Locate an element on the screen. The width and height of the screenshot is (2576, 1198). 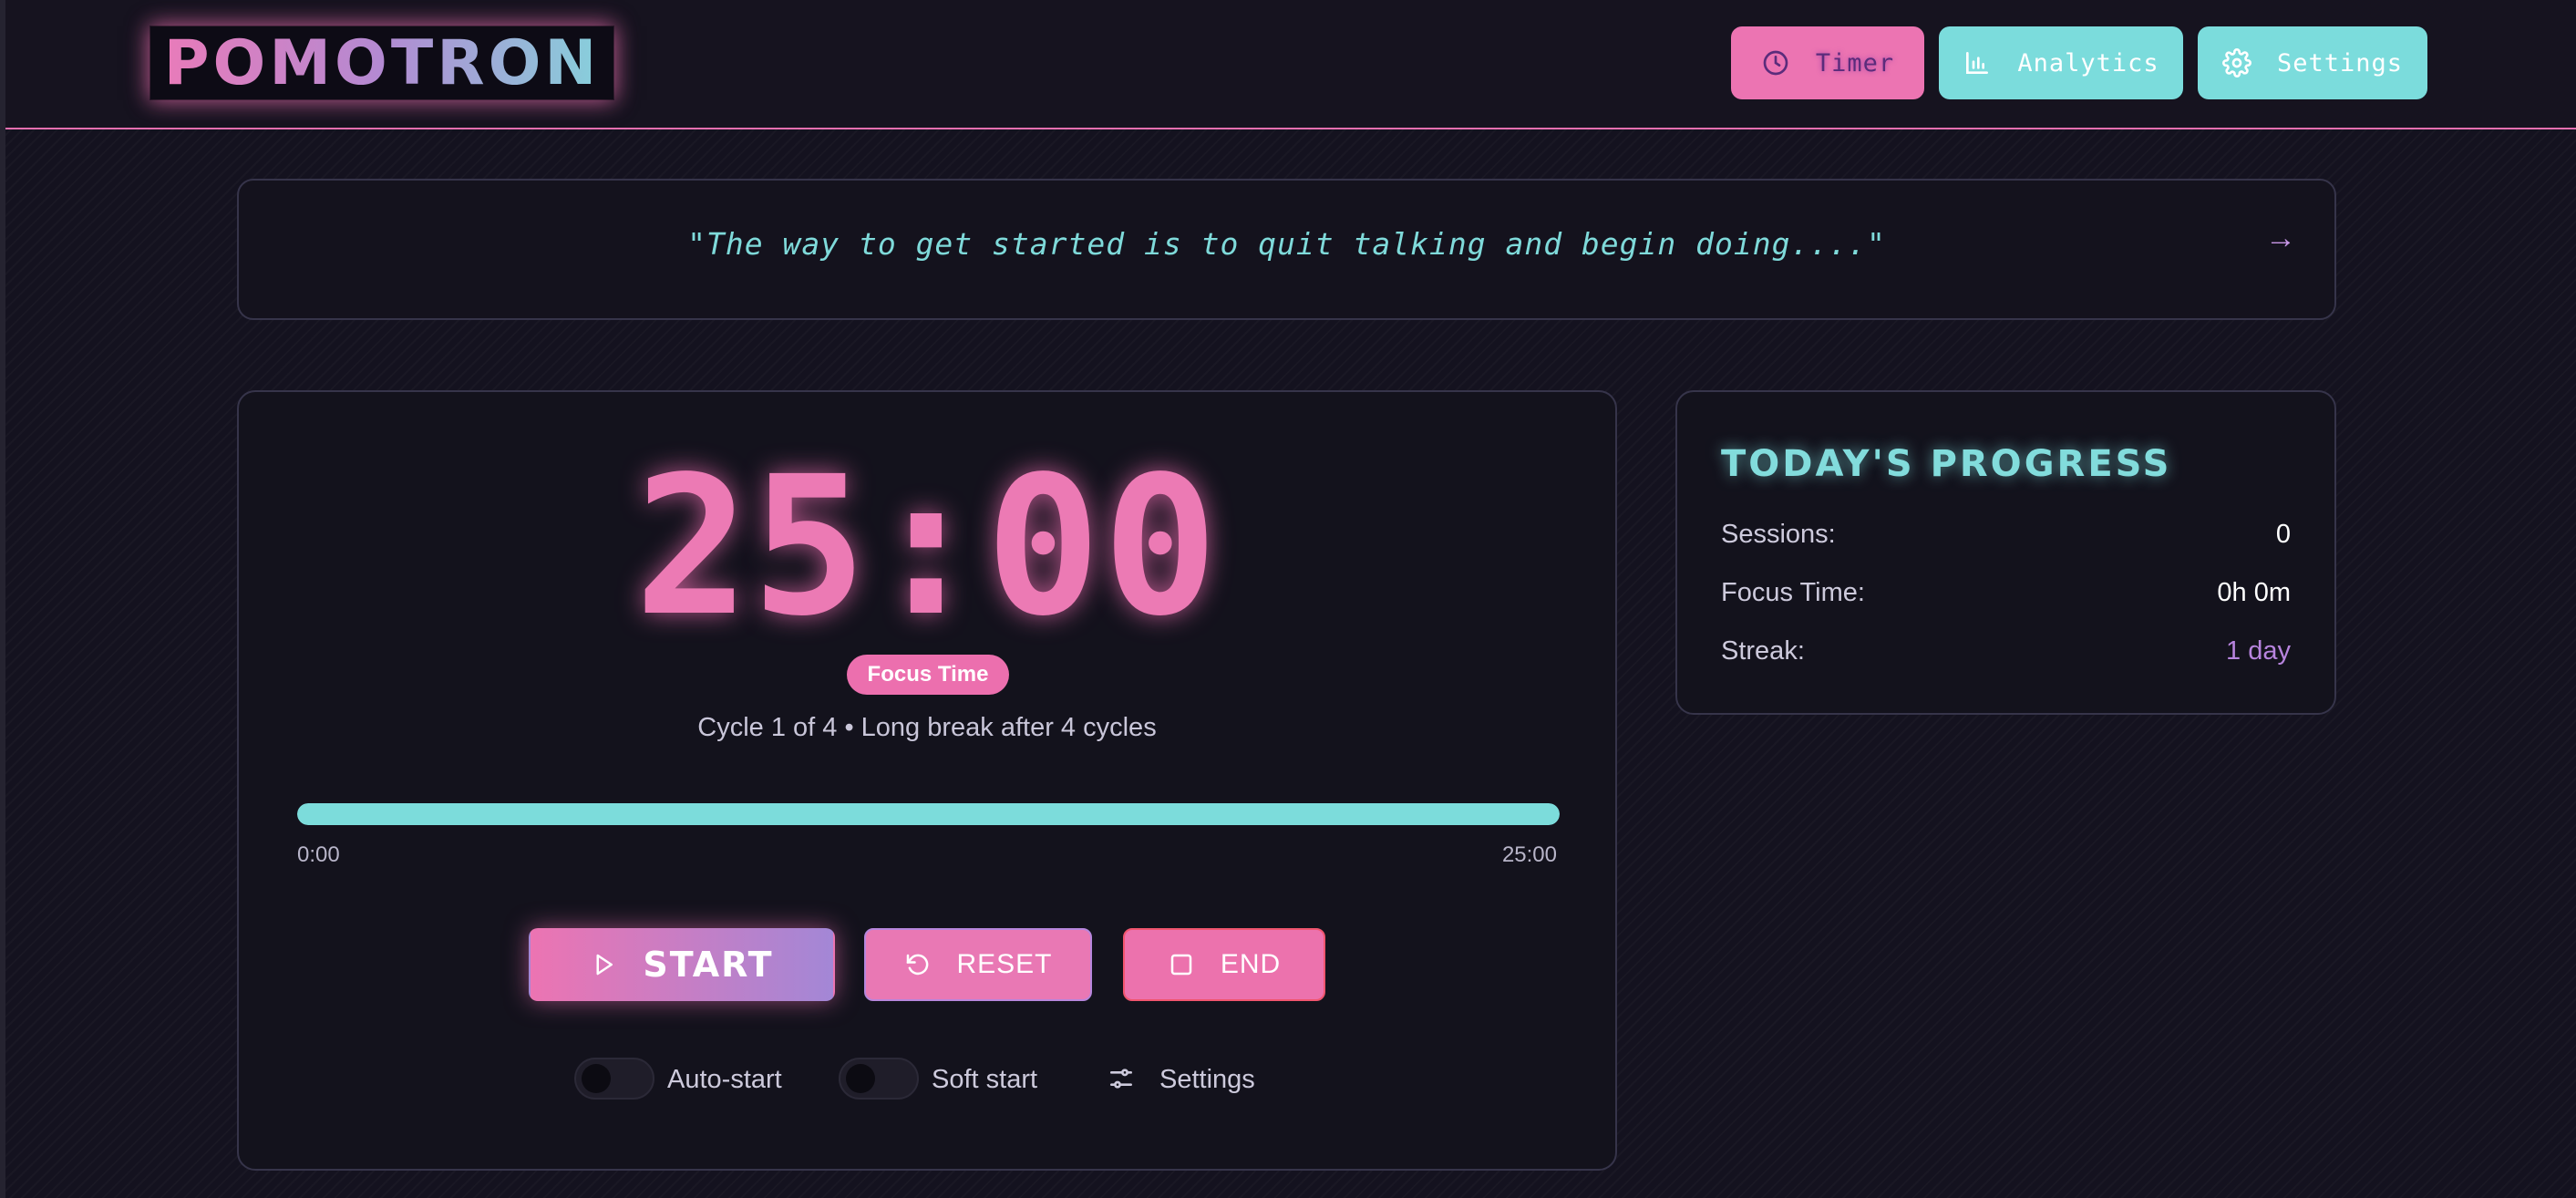
end-button: END is located at coordinates (1224, 965).